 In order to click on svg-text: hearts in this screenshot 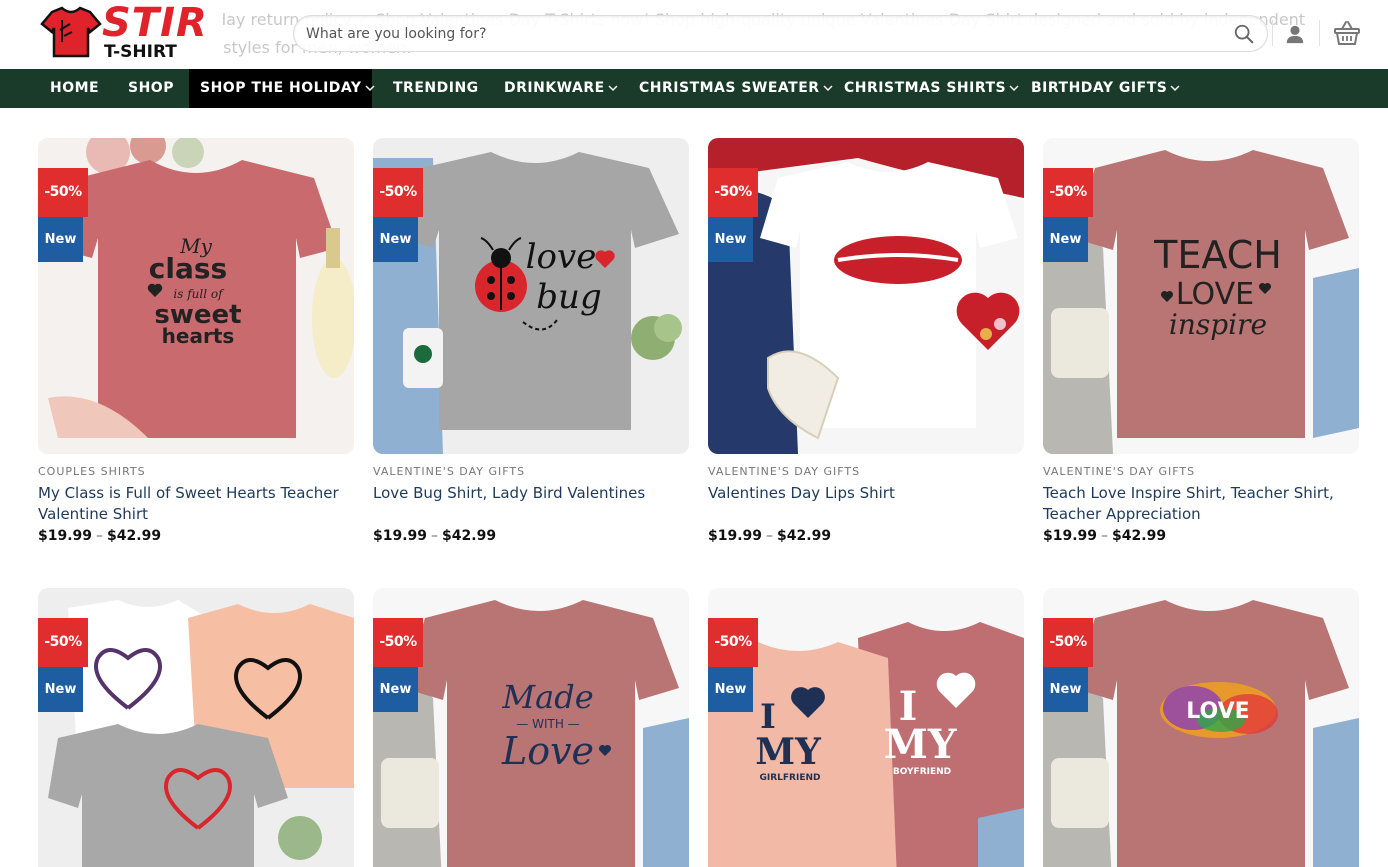, I will do `click(198, 336)`.